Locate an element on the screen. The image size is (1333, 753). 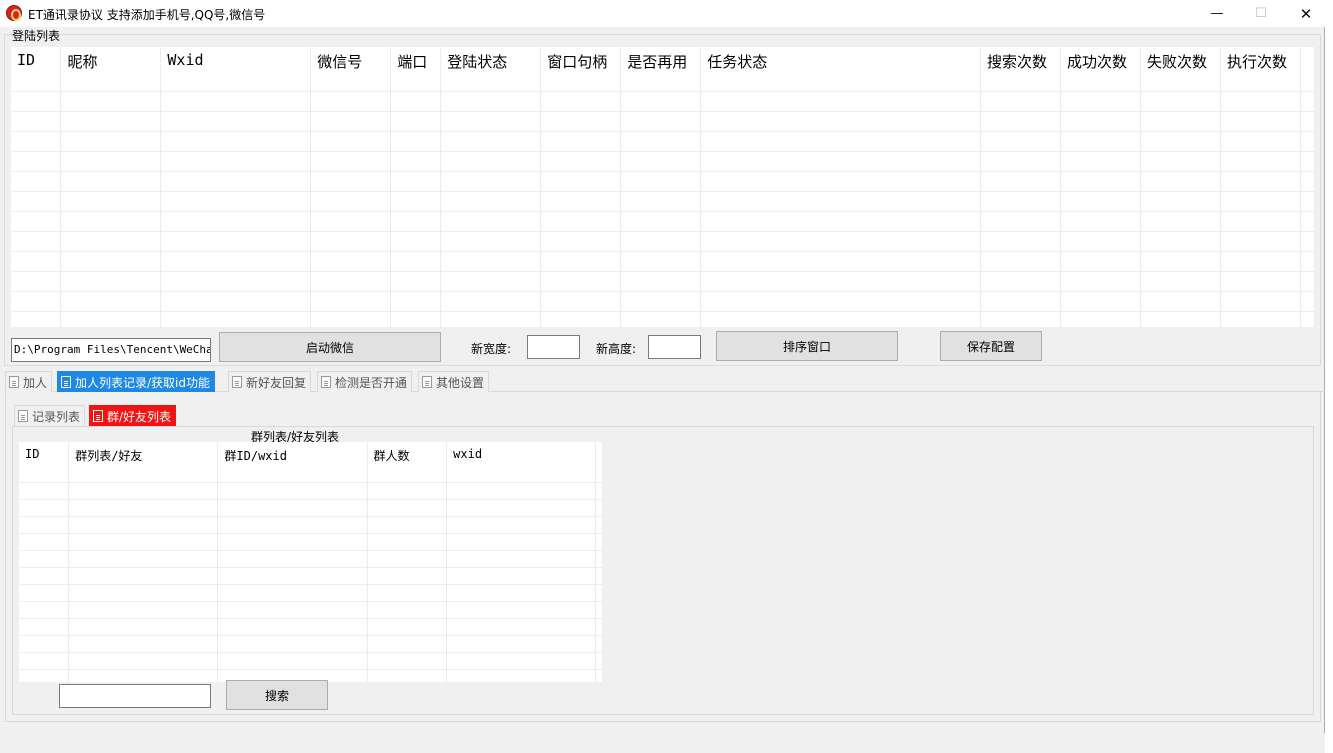
column-header: 任务状态 is located at coordinates (840, 69).